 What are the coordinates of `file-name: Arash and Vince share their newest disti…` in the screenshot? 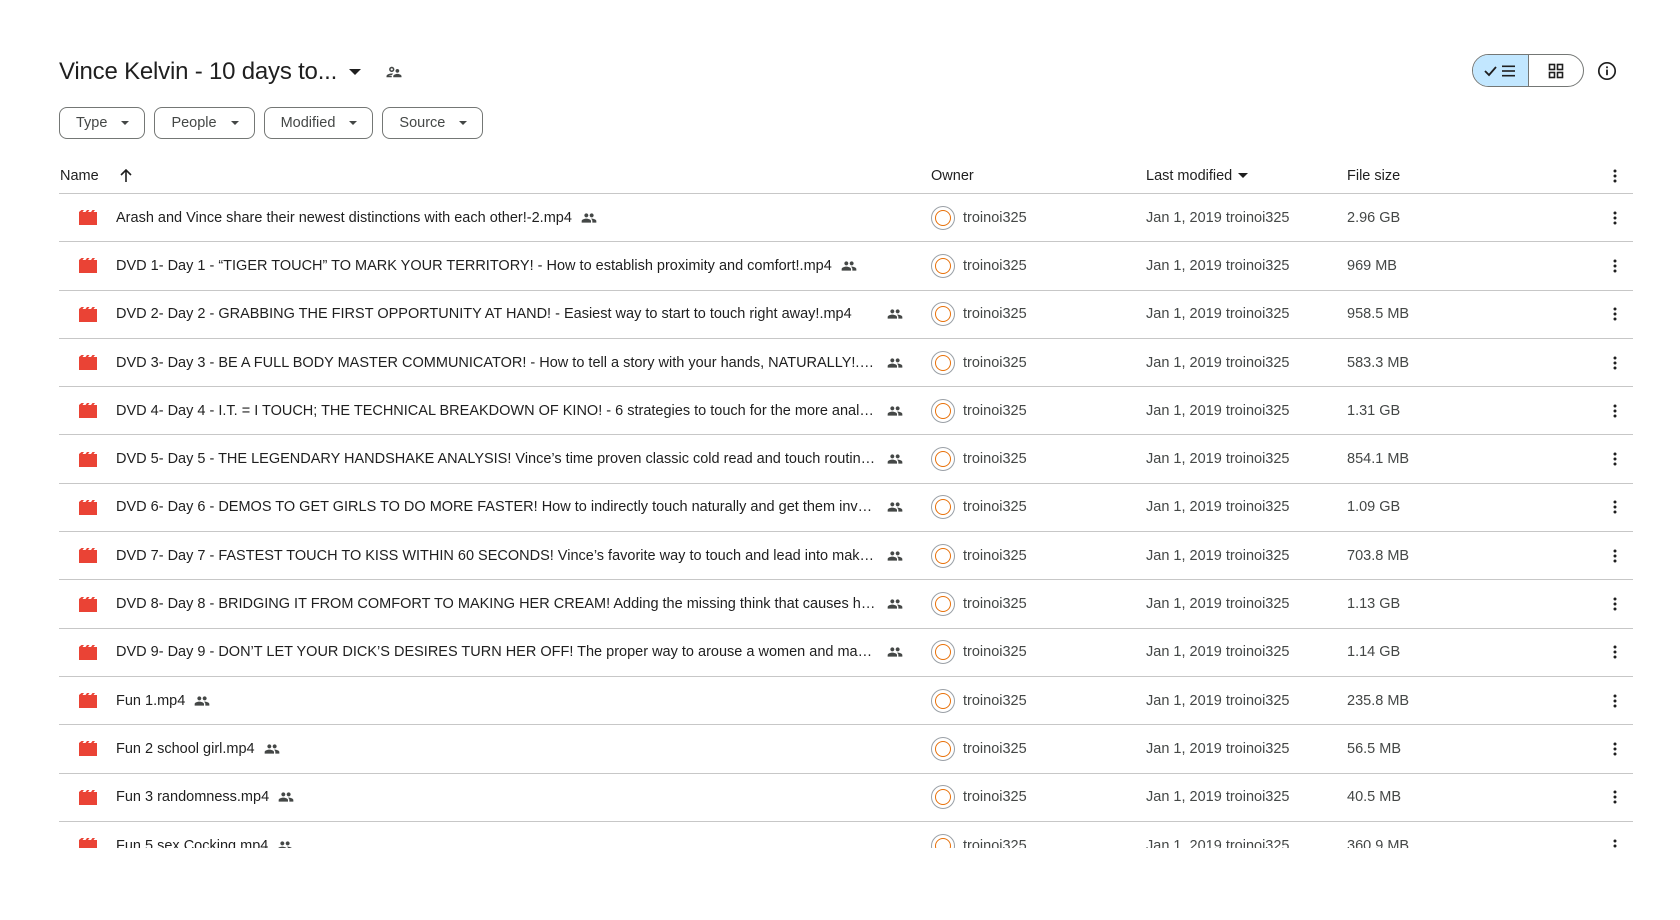 It's located at (344, 217).